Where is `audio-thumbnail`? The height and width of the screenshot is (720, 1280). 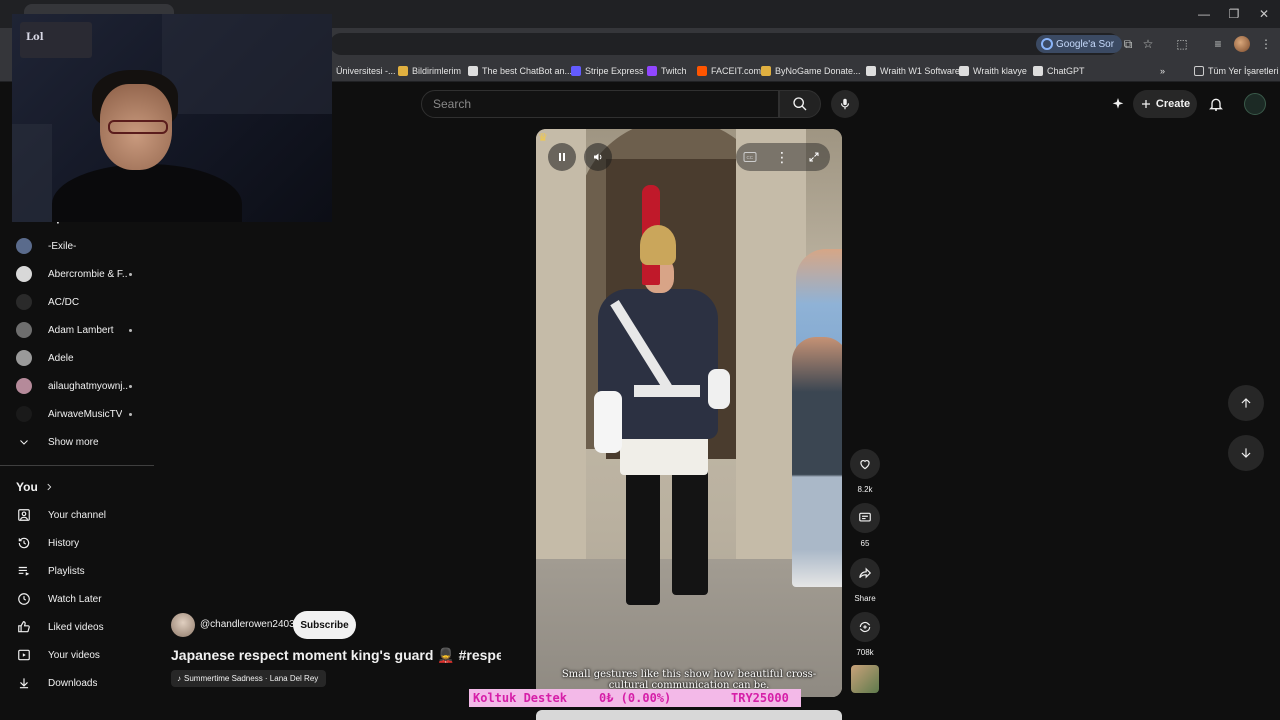 audio-thumbnail is located at coordinates (865, 679).